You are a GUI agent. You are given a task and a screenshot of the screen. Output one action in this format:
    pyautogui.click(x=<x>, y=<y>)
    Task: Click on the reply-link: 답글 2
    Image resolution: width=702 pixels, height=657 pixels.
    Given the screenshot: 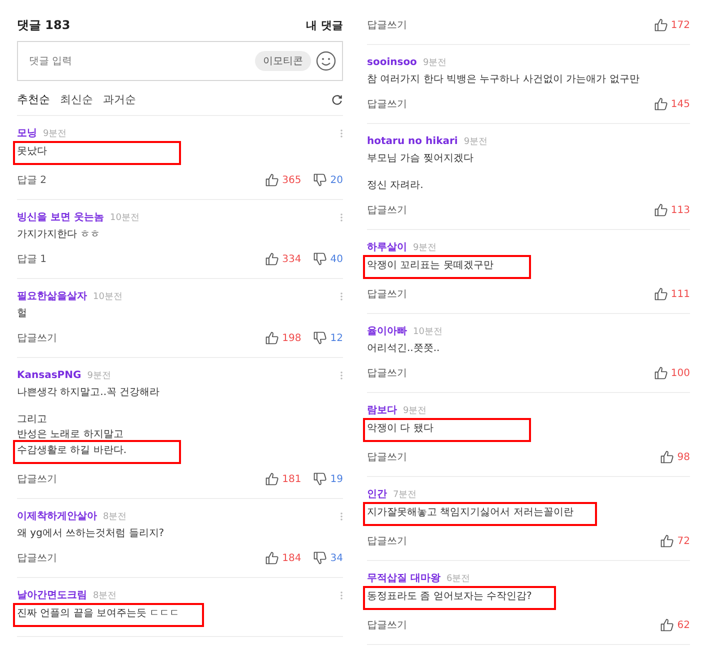 What is the action you would take?
    pyautogui.click(x=32, y=180)
    